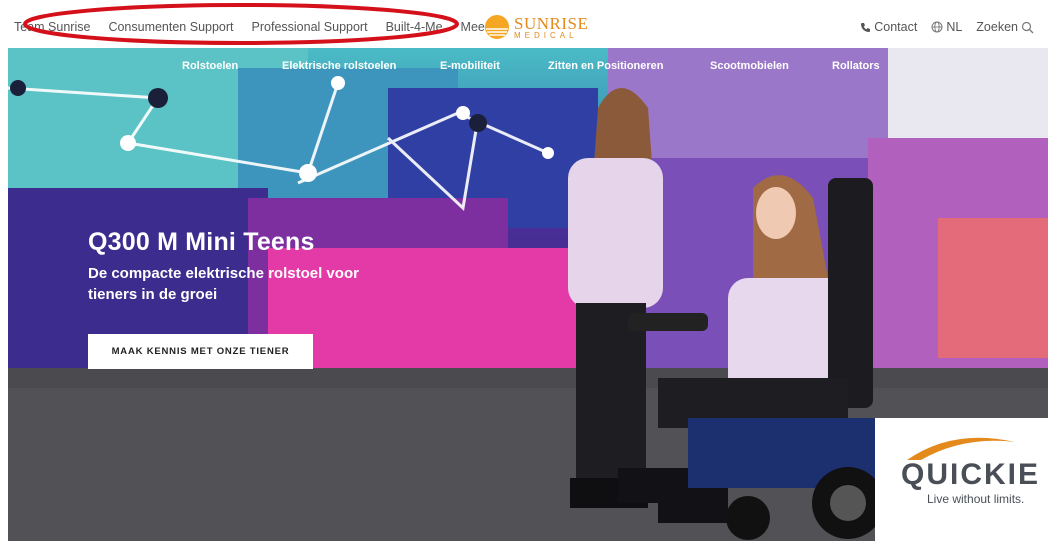  What do you see at coordinates (201, 242) in the screenshot?
I see `hero-title: Q300 M Mini Teens` at bounding box center [201, 242].